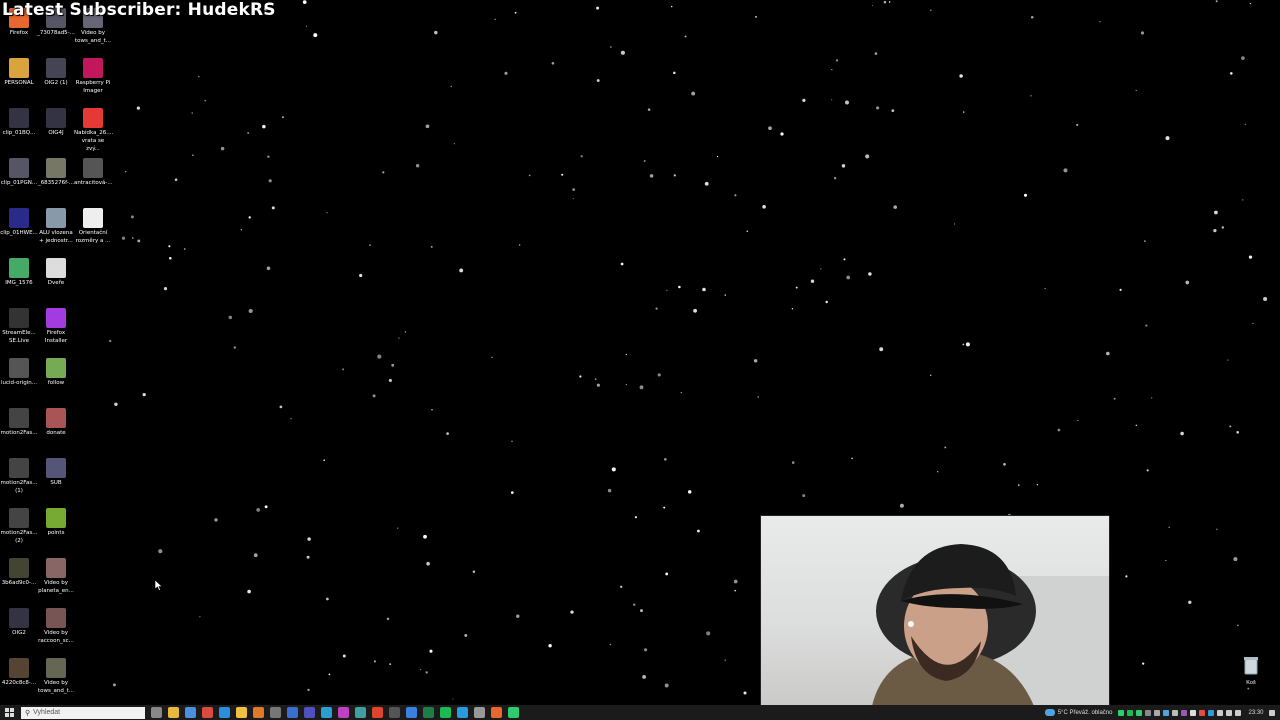 Image resolution: width=1280 pixels, height=720 pixels. What do you see at coordinates (1120, 712) in the screenshot?
I see `whatsapp-icon` at bounding box center [1120, 712].